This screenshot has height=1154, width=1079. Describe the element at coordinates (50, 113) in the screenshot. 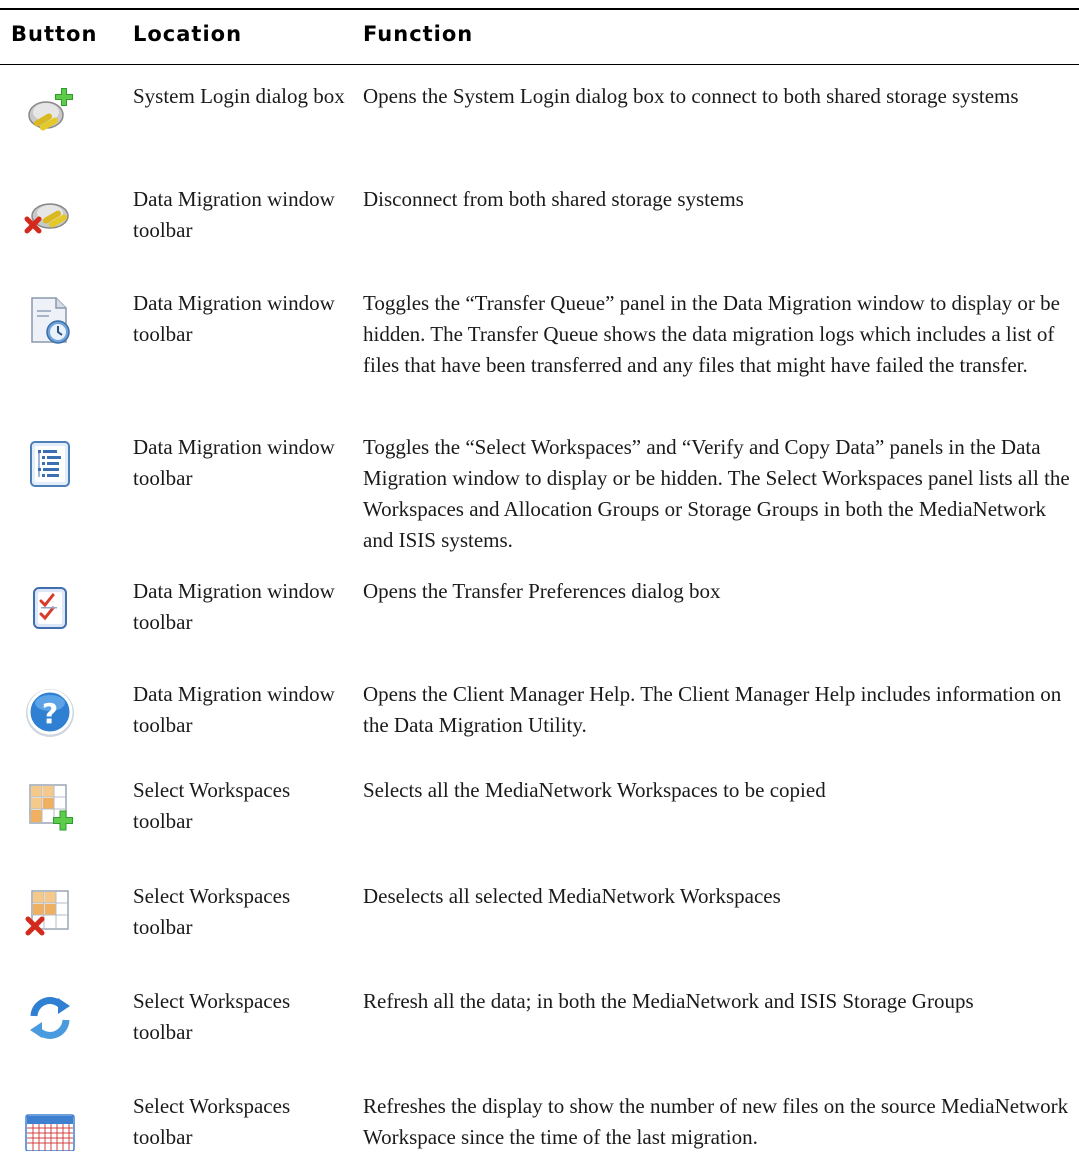

I see `system-login-icon` at that location.